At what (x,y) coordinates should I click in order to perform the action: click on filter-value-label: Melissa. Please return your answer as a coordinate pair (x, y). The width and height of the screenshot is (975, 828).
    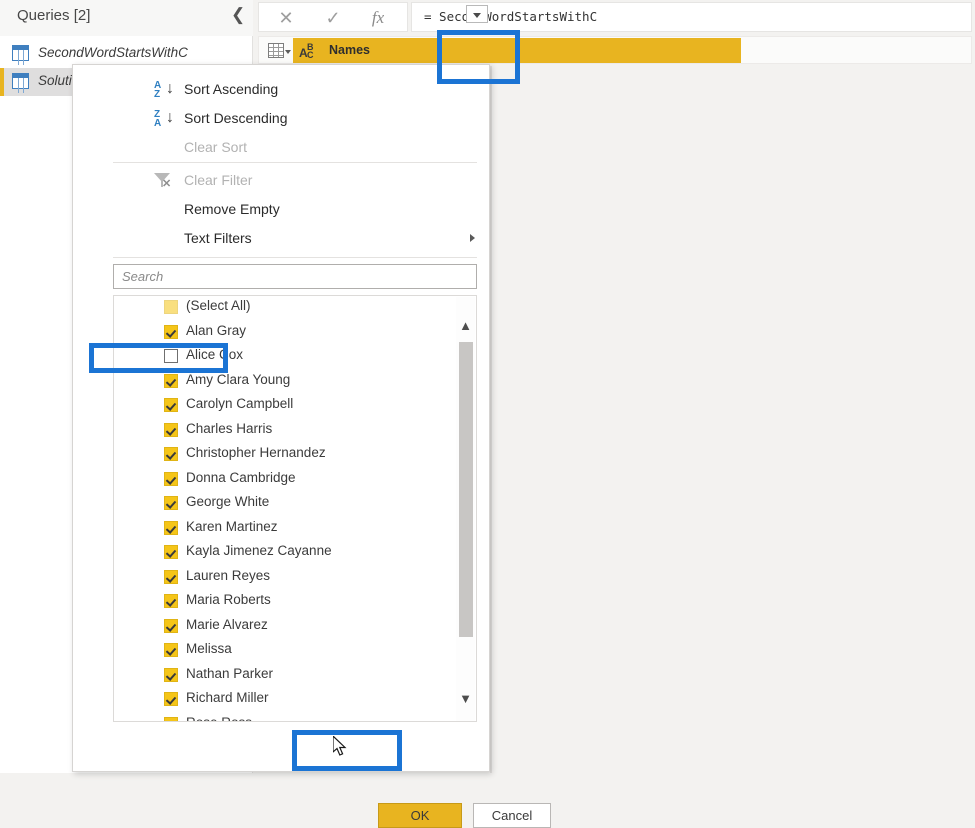
    Looking at the image, I should click on (209, 648).